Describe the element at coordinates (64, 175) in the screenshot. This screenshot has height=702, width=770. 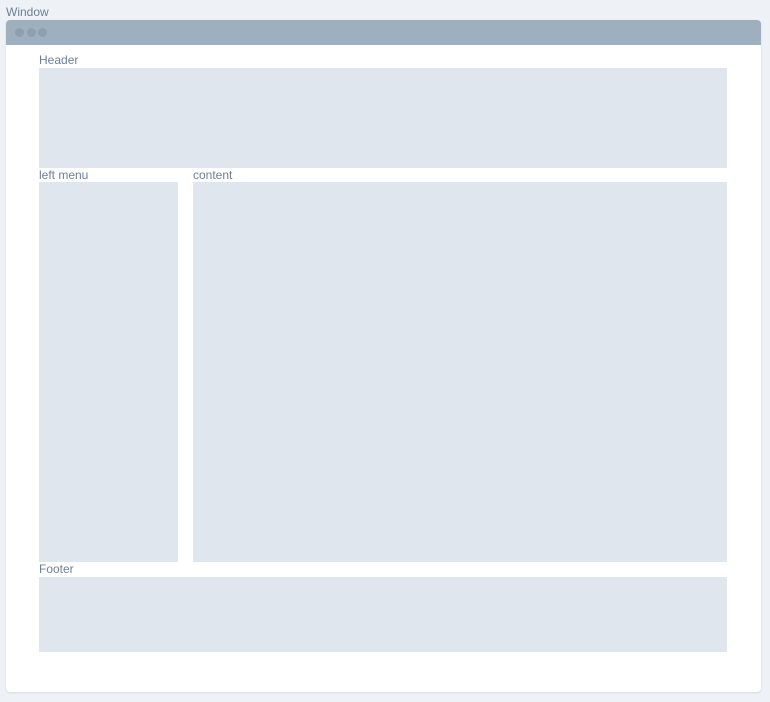
I see `left-menu-label: left menu` at that location.